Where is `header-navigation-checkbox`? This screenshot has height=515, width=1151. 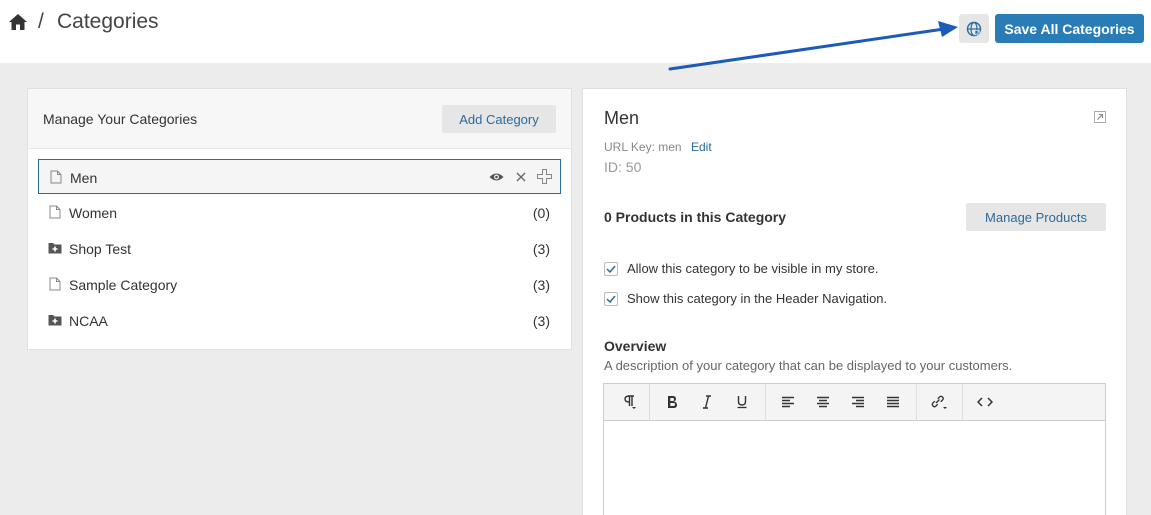
header-navigation-checkbox is located at coordinates (611, 298).